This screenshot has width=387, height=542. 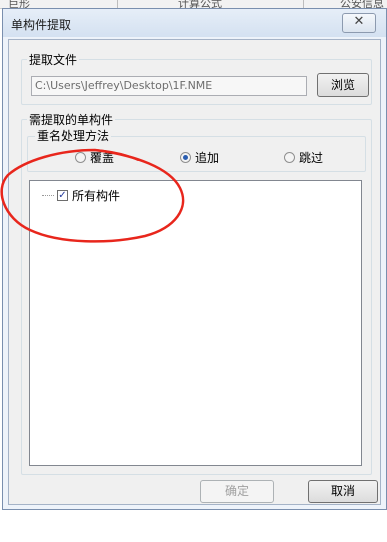 I want to click on tree-item-label: 所有构件, so click(x=96, y=196).